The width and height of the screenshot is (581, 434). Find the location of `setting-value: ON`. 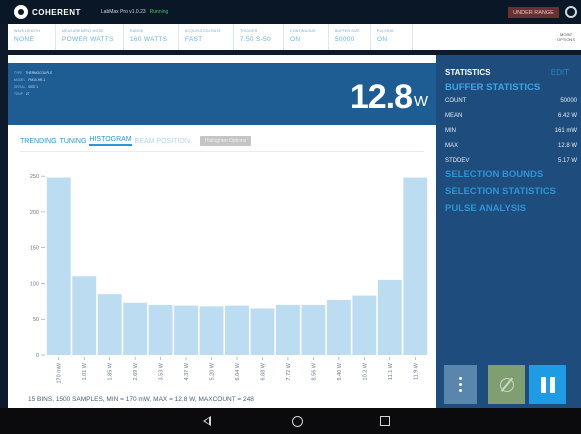

setting-value: ON is located at coordinates (295, 39).